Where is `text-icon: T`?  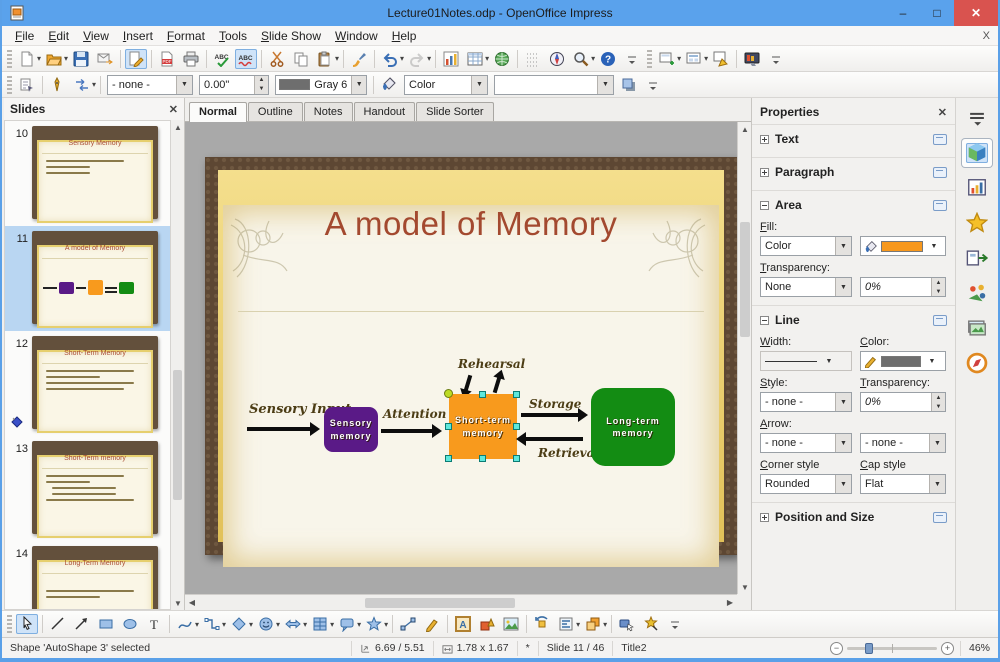 text-icon: T is located at coordinates (154, 624).